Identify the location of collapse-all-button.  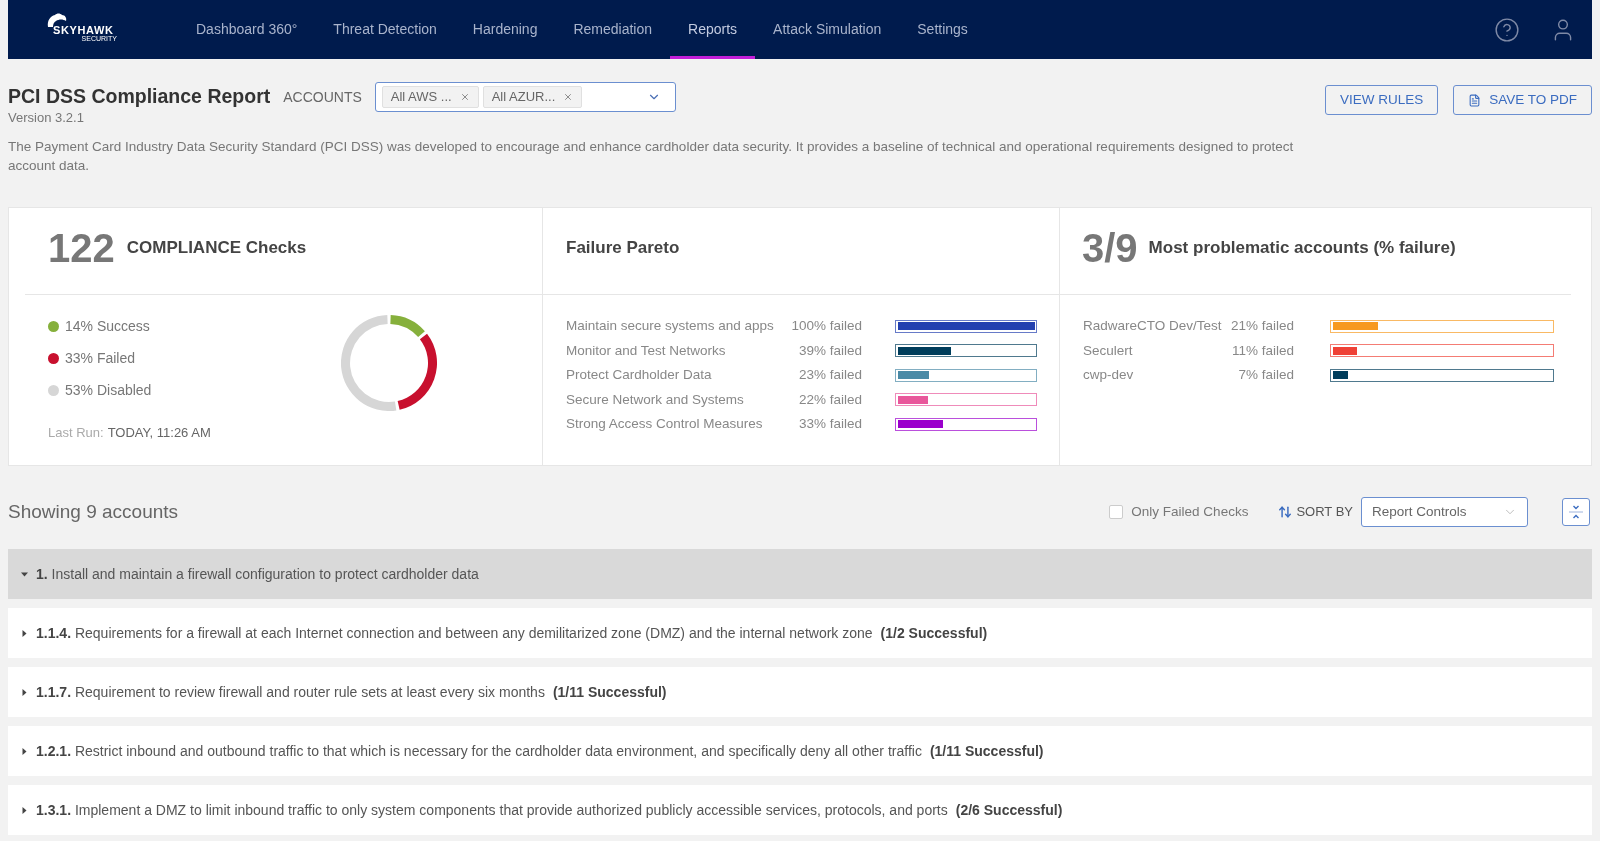
(1576, 512).